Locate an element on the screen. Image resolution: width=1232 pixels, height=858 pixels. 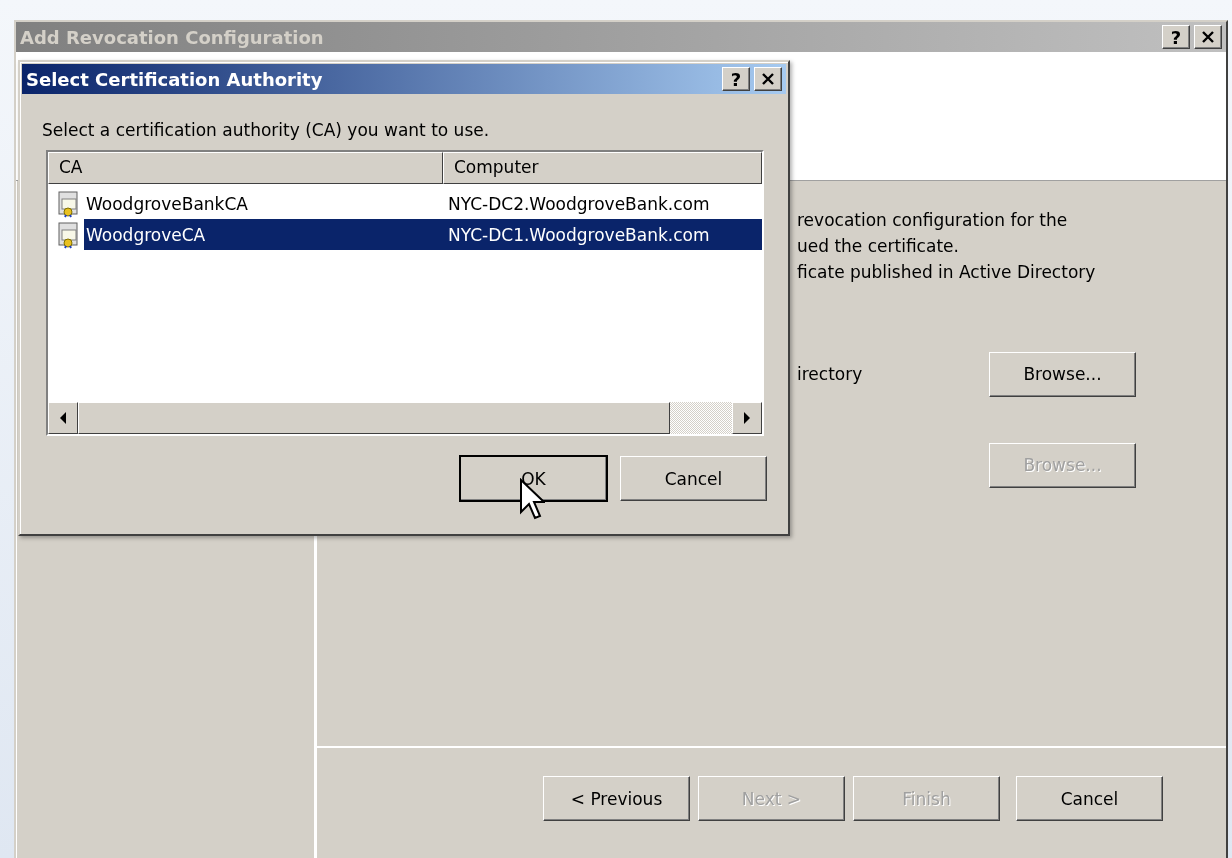
window-title: Add Revocation Configuration is located at coordinates (172, 37).